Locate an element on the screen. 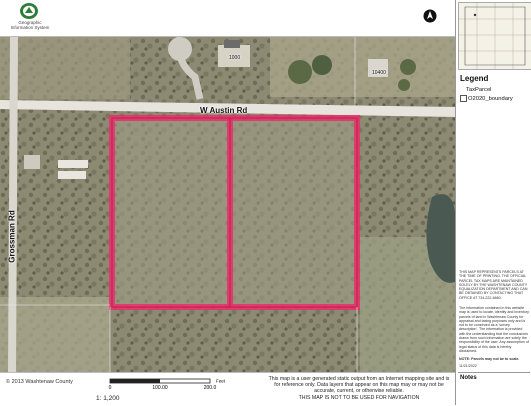 The image size is (531, 406). print-date: 11/21/2022 is located at coordinates (468, 366).